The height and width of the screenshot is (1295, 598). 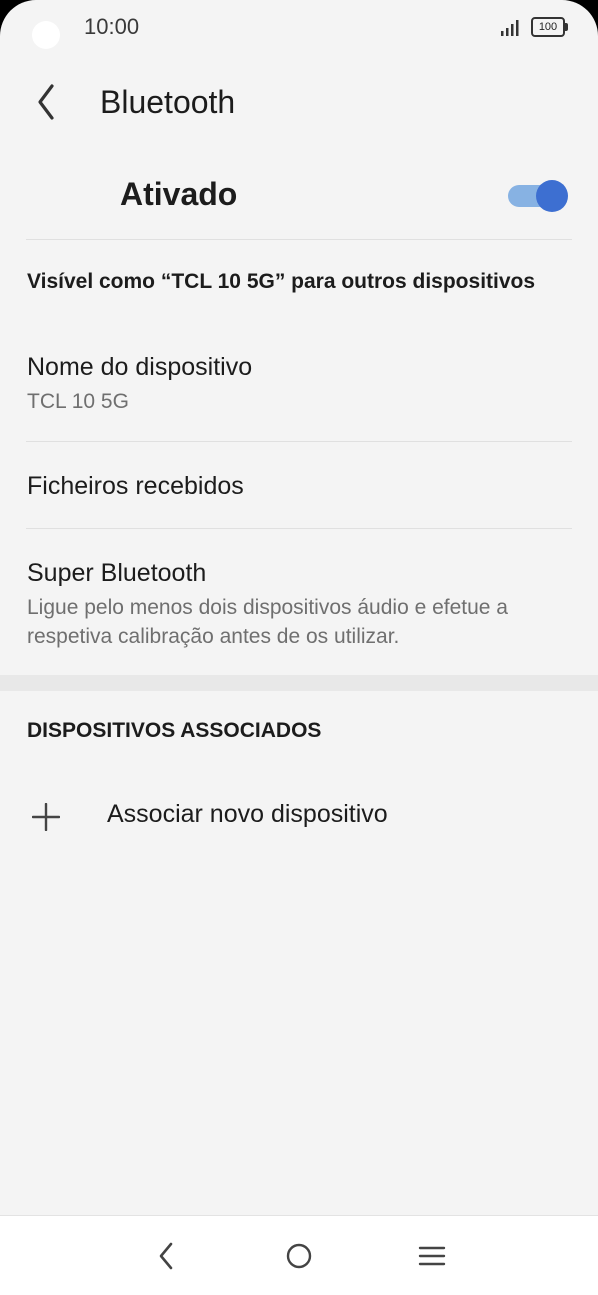 I want to click on menu-icon, so click(x=432, y=1256).